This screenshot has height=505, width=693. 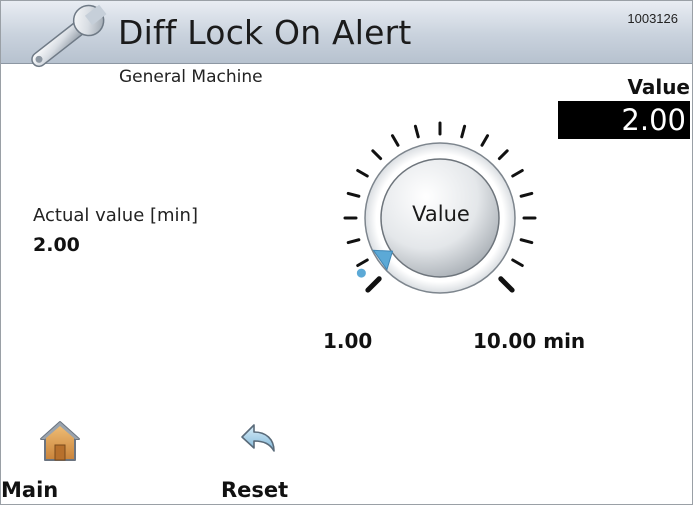 I want to click on wrench-icon, so click(x=69, y=36).